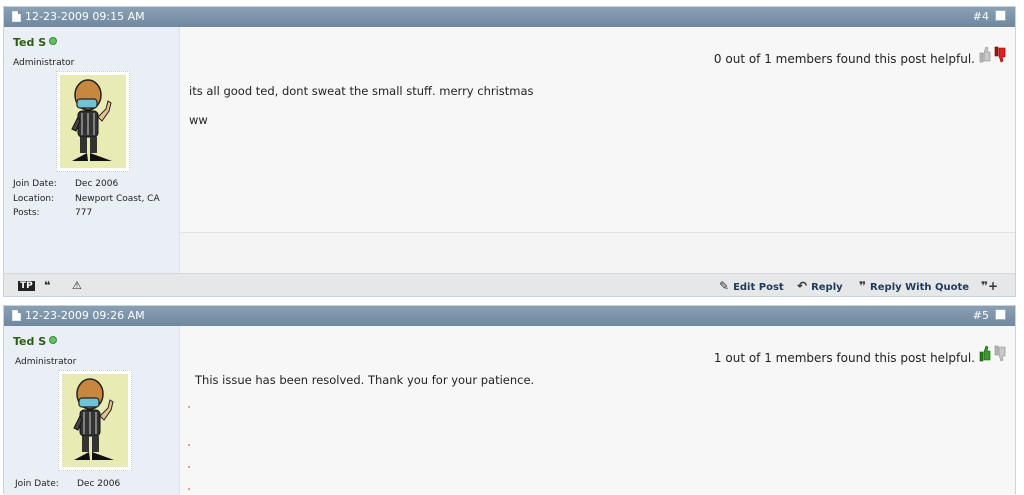  I want to click on multi-quote-icon: ❞+, so click(990, 286).